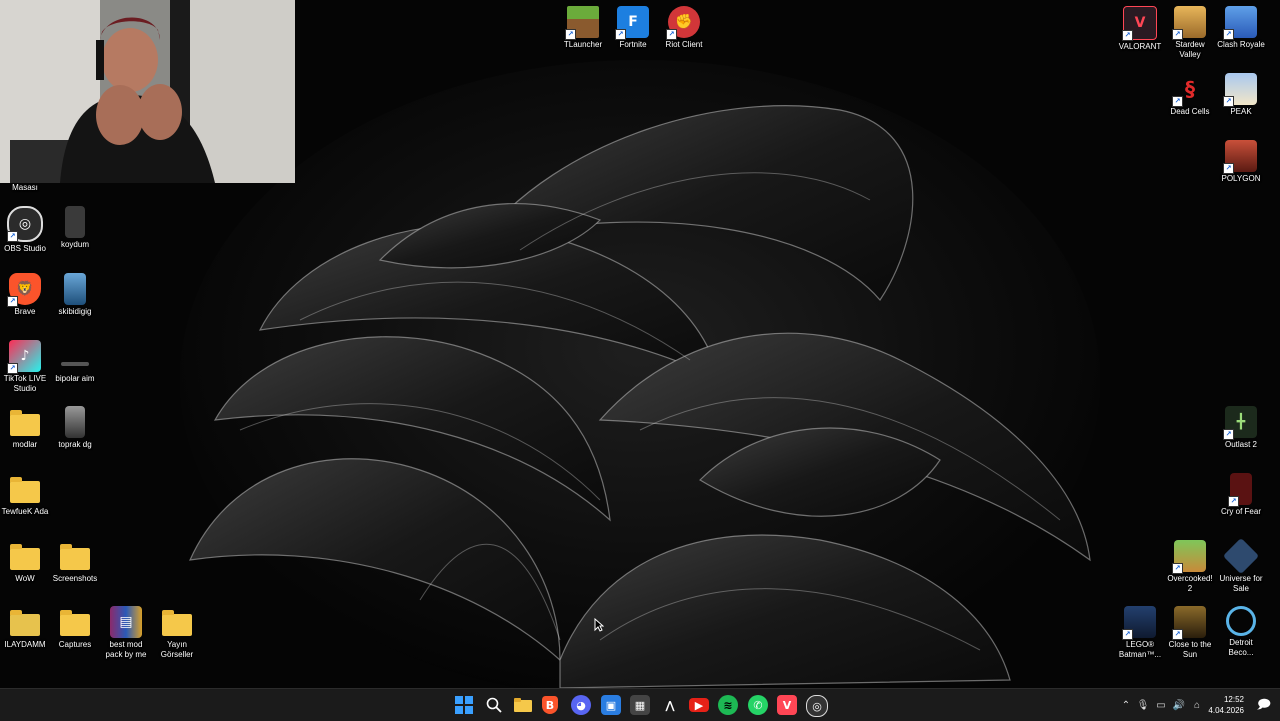  I want to click on desktop-icon-obs-studio: ◎ ↗ OBS Studio, so click(25, 230).